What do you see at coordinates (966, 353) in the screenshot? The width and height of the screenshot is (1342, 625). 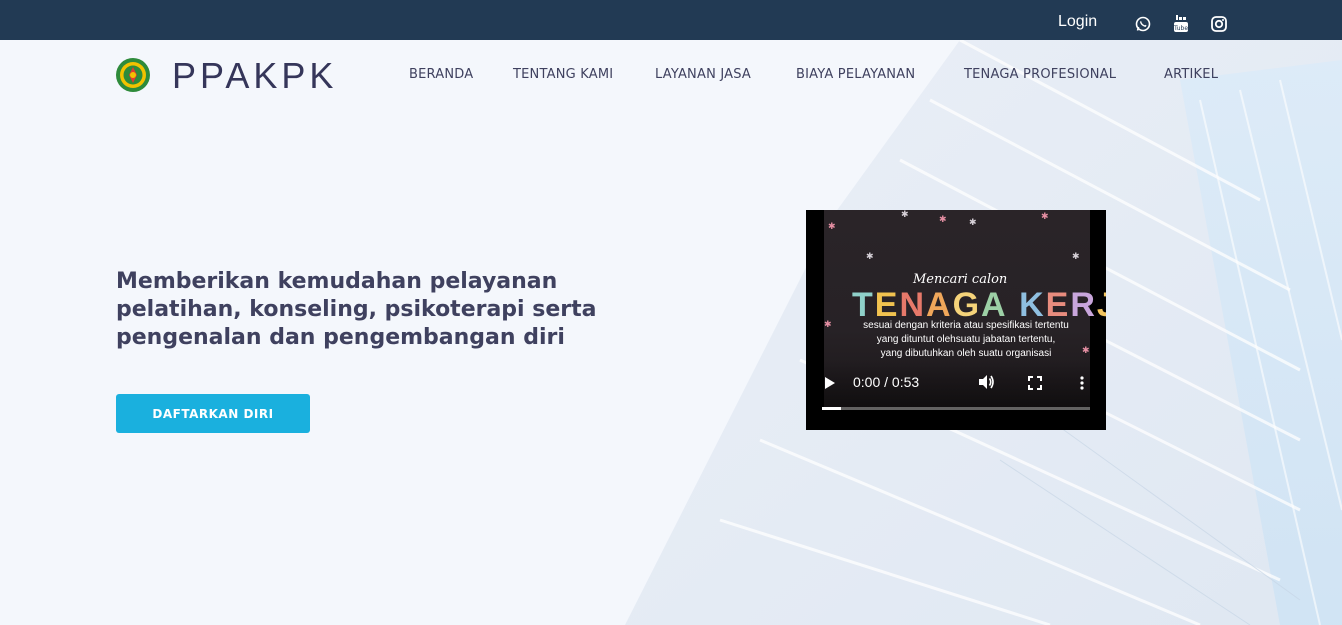 I see `video-subtitle-line: yang dibutuhkan oleh suatu organisasi` at bounding box center [966, 353].